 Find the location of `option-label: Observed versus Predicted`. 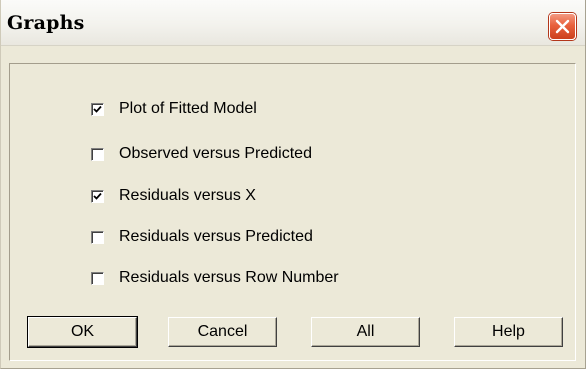

option-label: Observed versus Predicted is located at coordinates (215, 153).